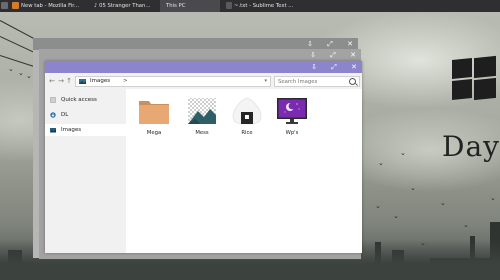  Describe the element at coordinates (311, 81) in the screenshot. I see `search-input` at that location.